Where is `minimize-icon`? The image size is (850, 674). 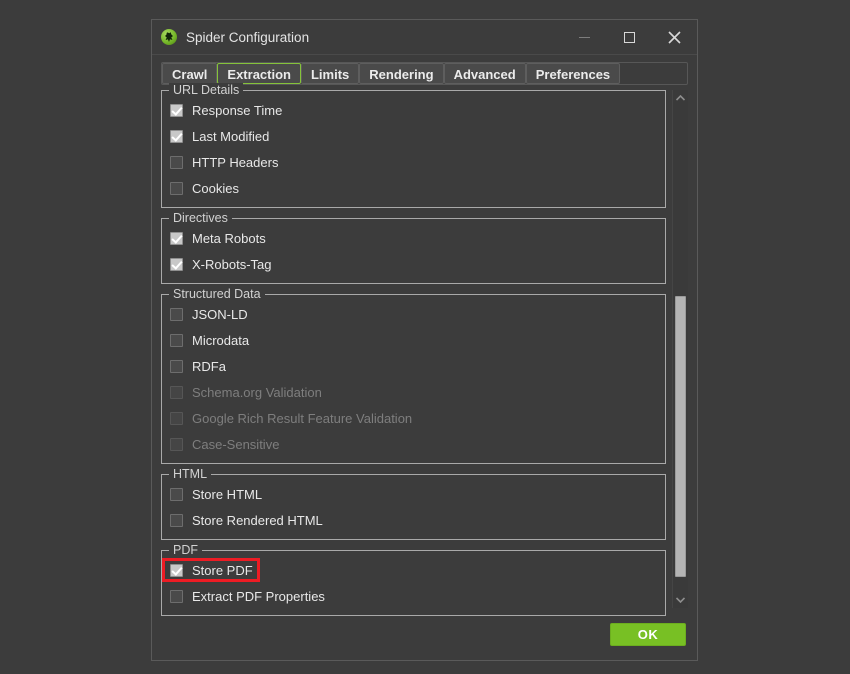
minimize-icon is located at coordinates (584, 37).